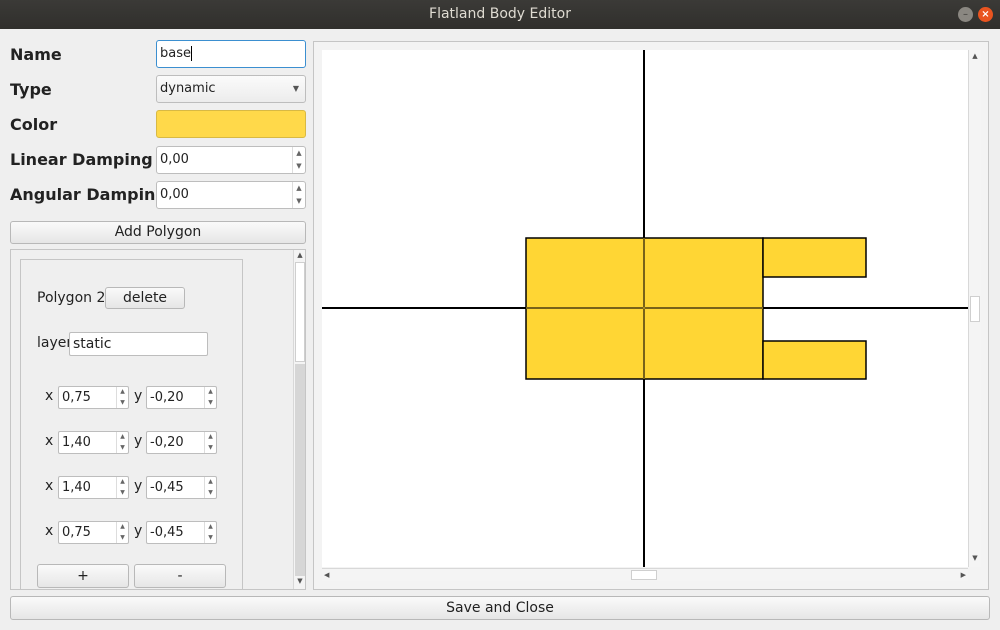 The width and height of the screenshot is (1000, 630). Describe the element at coordinates (231, 124) in the screenshot. I see `color-swatch-button` at that location.